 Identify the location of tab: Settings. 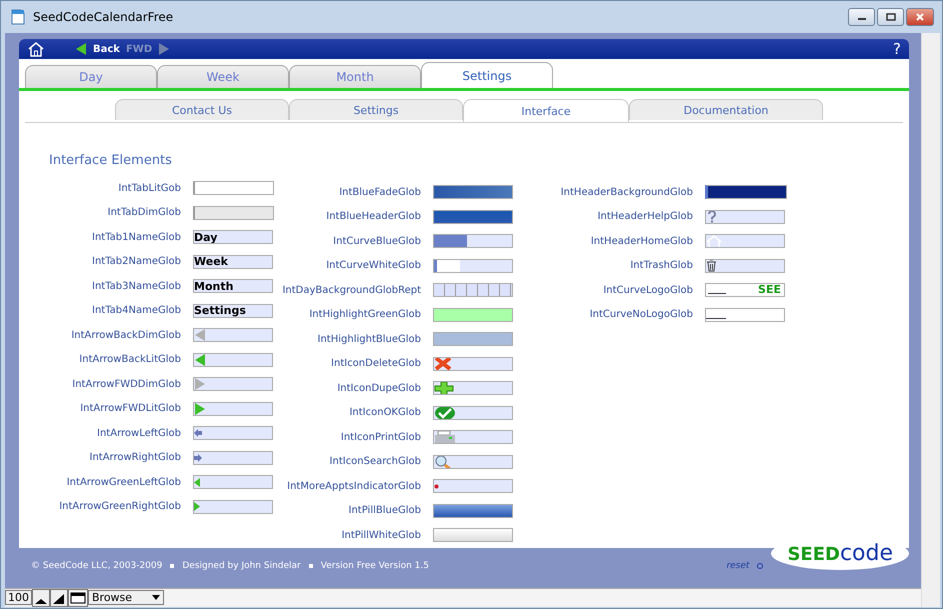
(487, 75).